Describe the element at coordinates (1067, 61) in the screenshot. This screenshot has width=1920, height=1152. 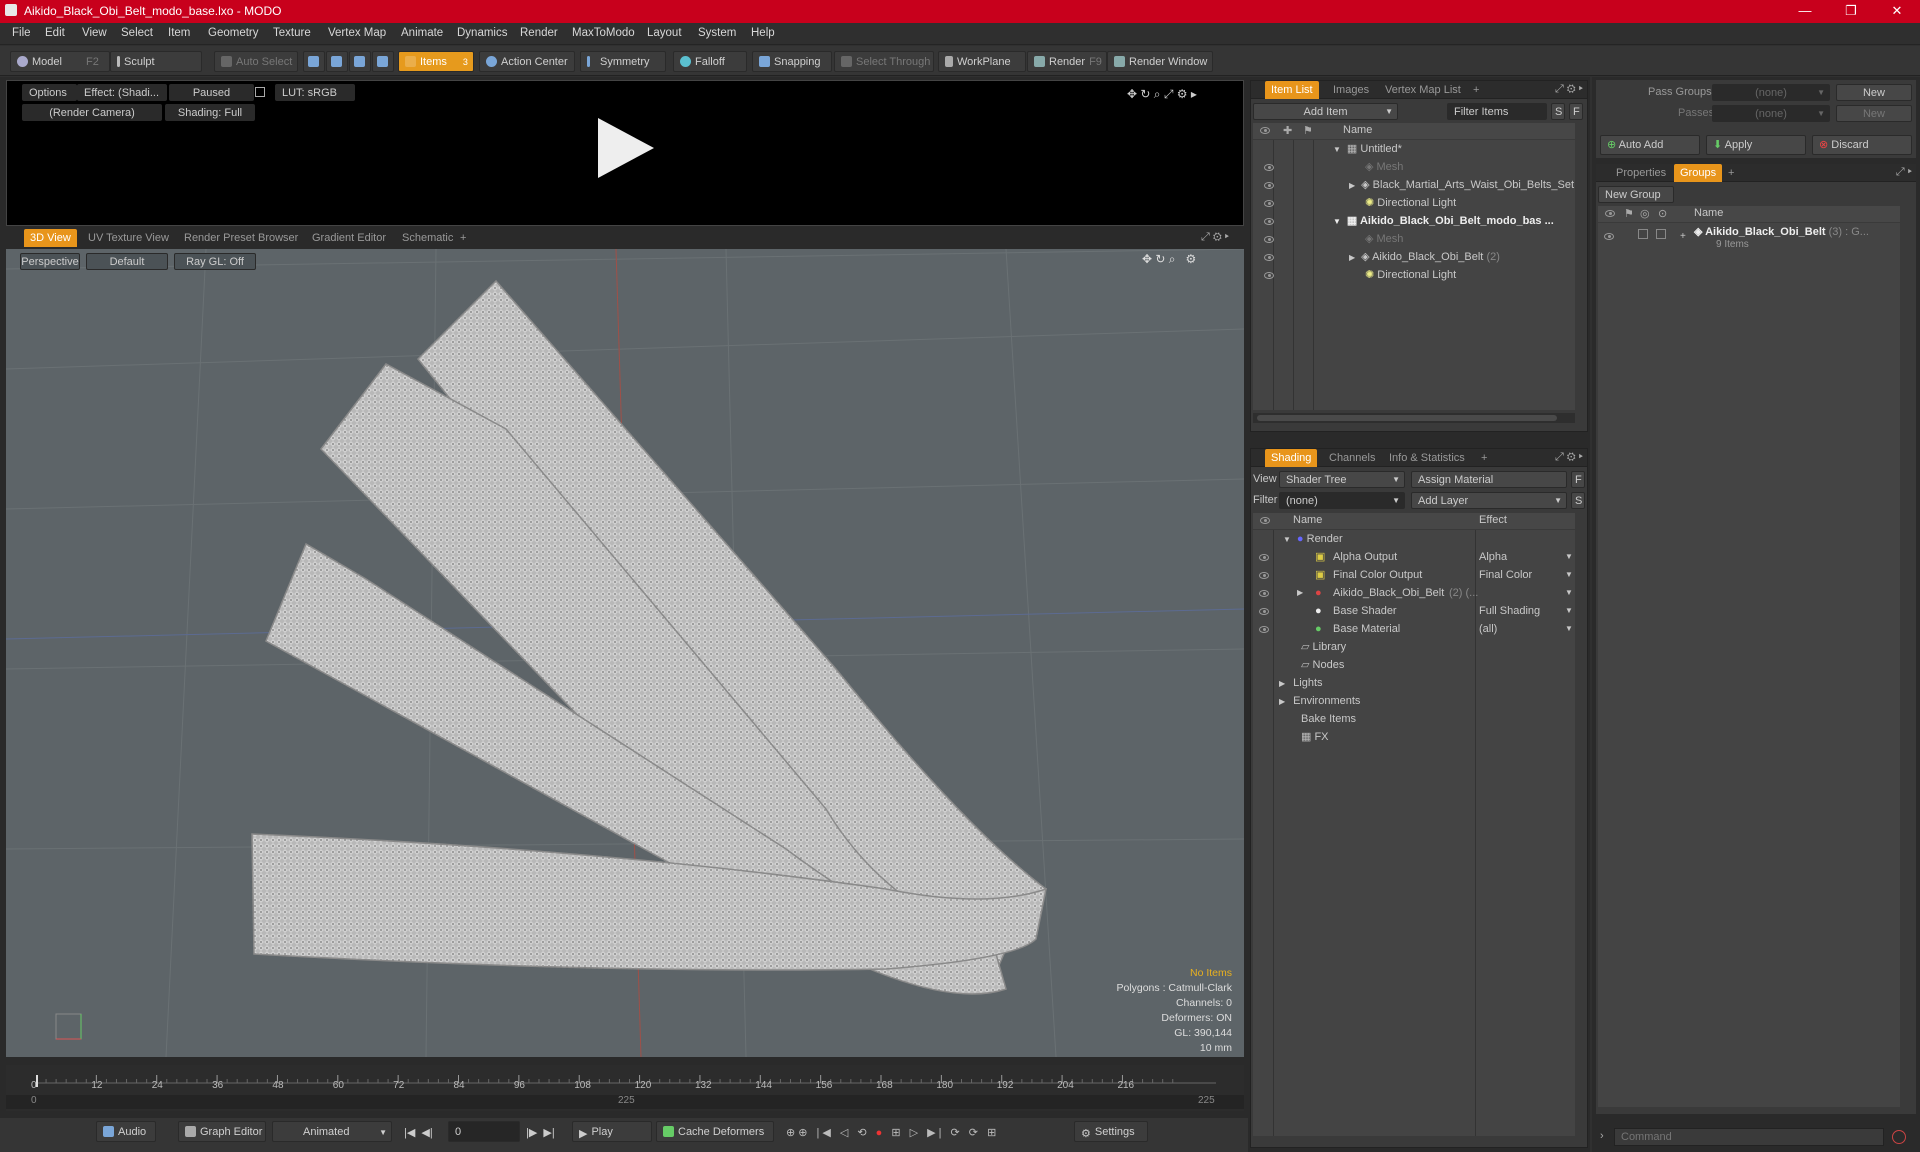
I see `render-button: Render F9` at that location.